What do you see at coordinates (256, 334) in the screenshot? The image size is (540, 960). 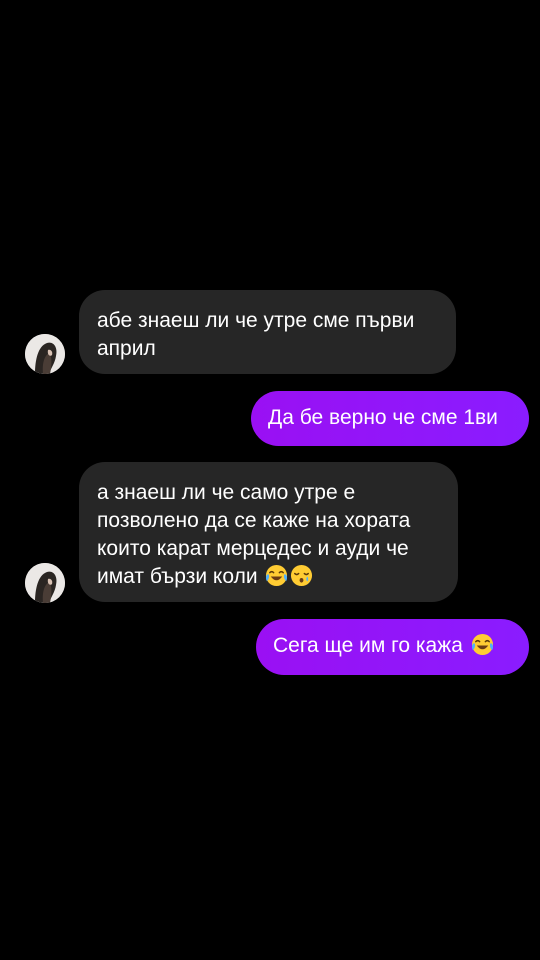 I see `message-text: абе знаеш ли че утре сме първи април` at bounding box center [256, 334].